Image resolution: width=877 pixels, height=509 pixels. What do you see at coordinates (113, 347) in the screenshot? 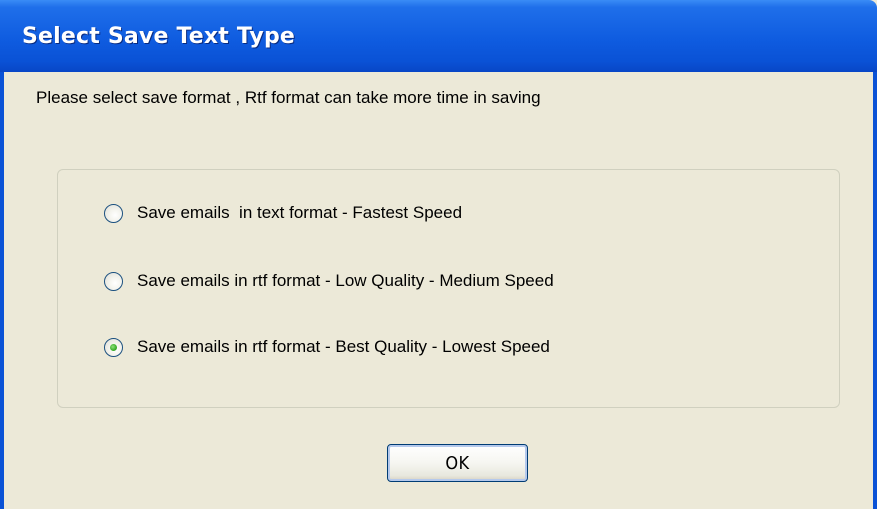
I see `radio-button-checked-icon` at bounding box center [113, 347].